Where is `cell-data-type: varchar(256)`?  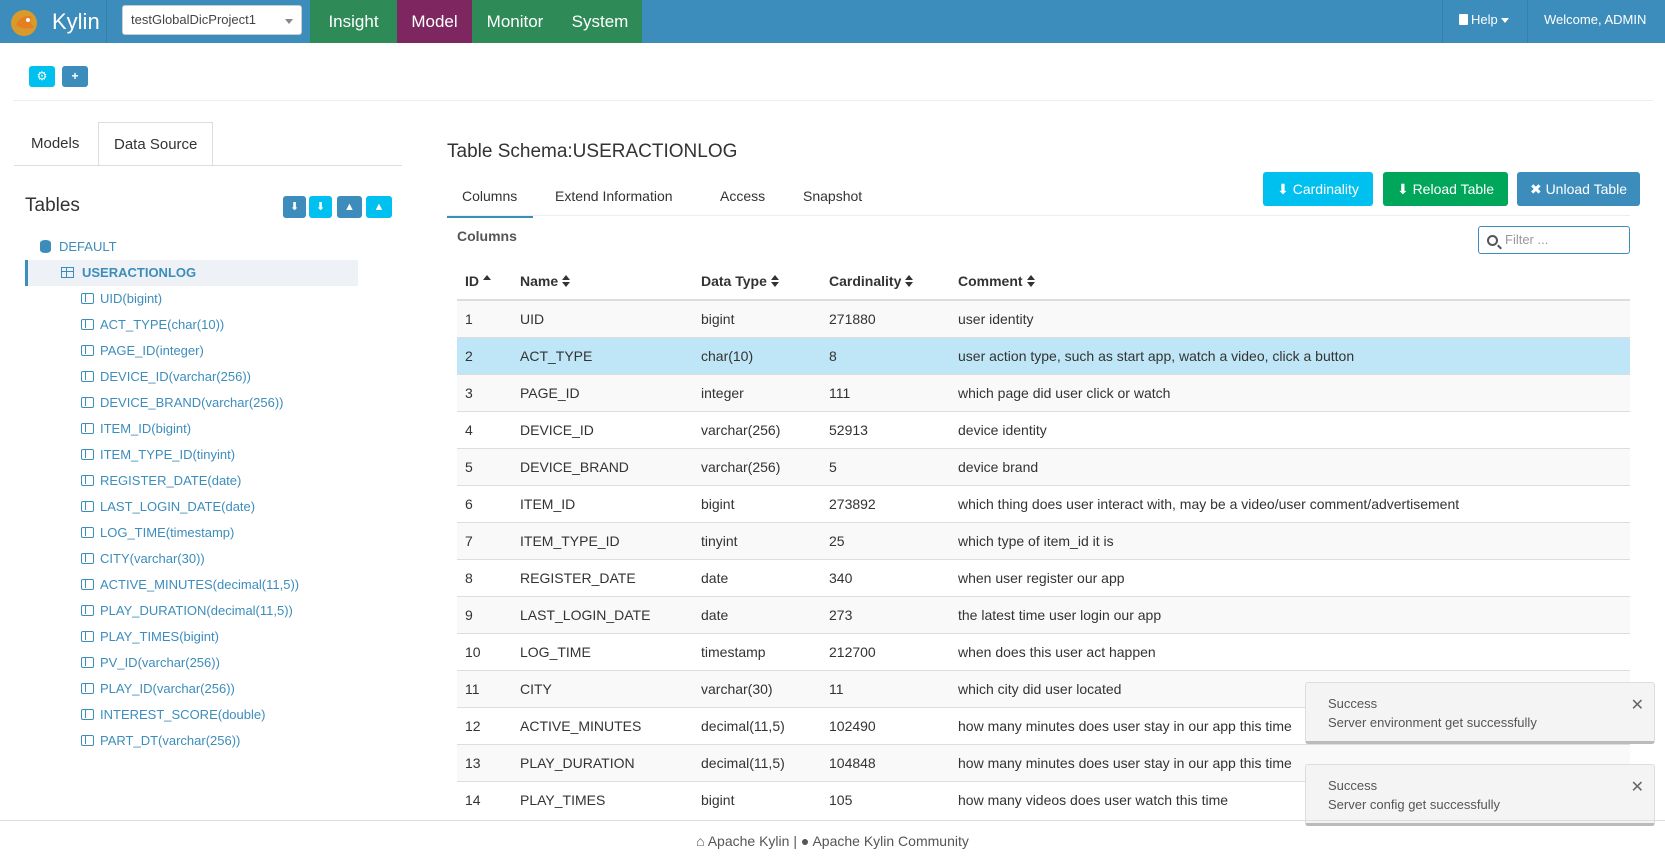
cell-data-type: varchar(256) is located at coordinates (757, 429).